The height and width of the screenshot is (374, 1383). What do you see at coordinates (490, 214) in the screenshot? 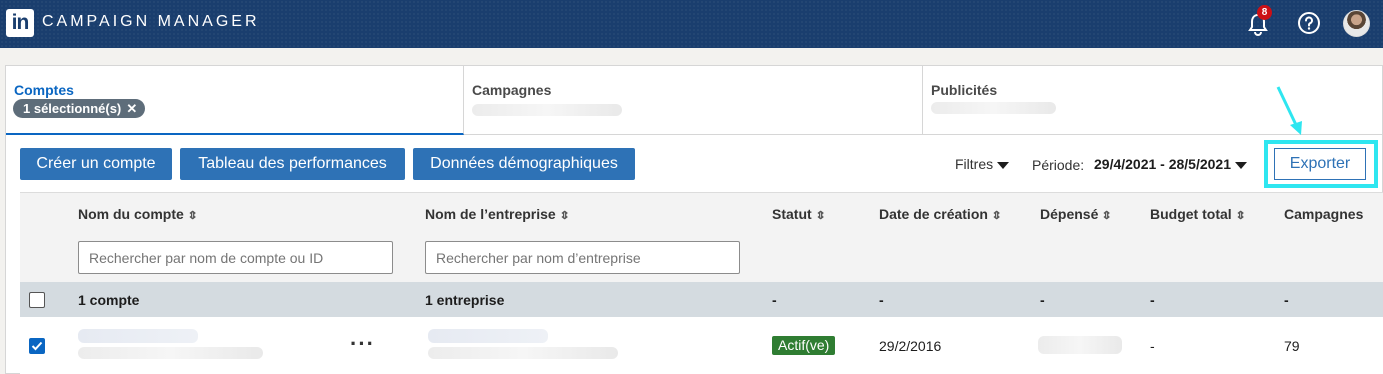
I see `column-label: Nom de l’entreprise` at bounding box center [490, 214].